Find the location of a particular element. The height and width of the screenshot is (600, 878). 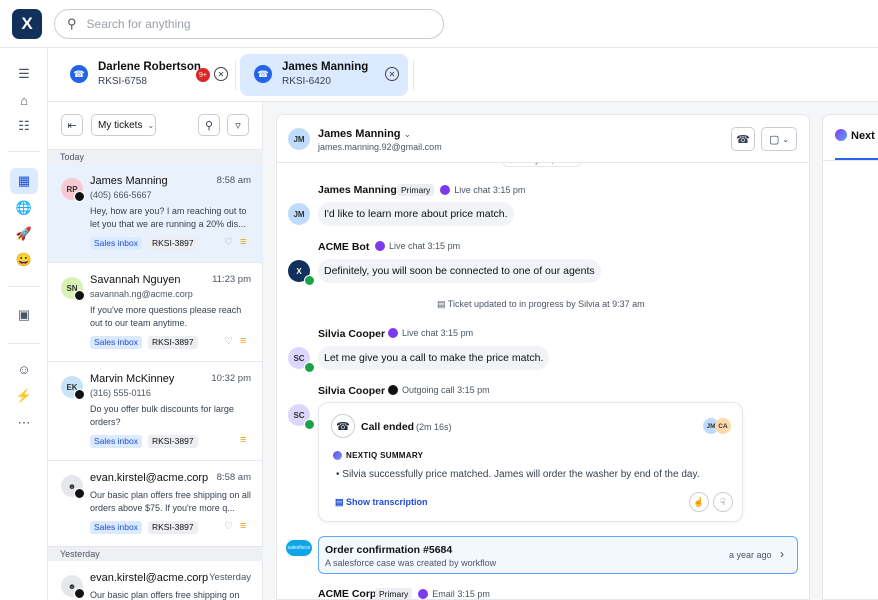

tab-divider is located at coordinates (850, 160).